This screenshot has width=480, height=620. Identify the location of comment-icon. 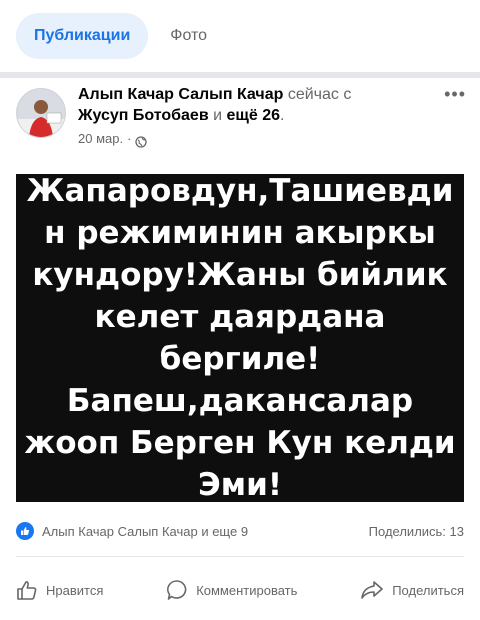
(177, 590).